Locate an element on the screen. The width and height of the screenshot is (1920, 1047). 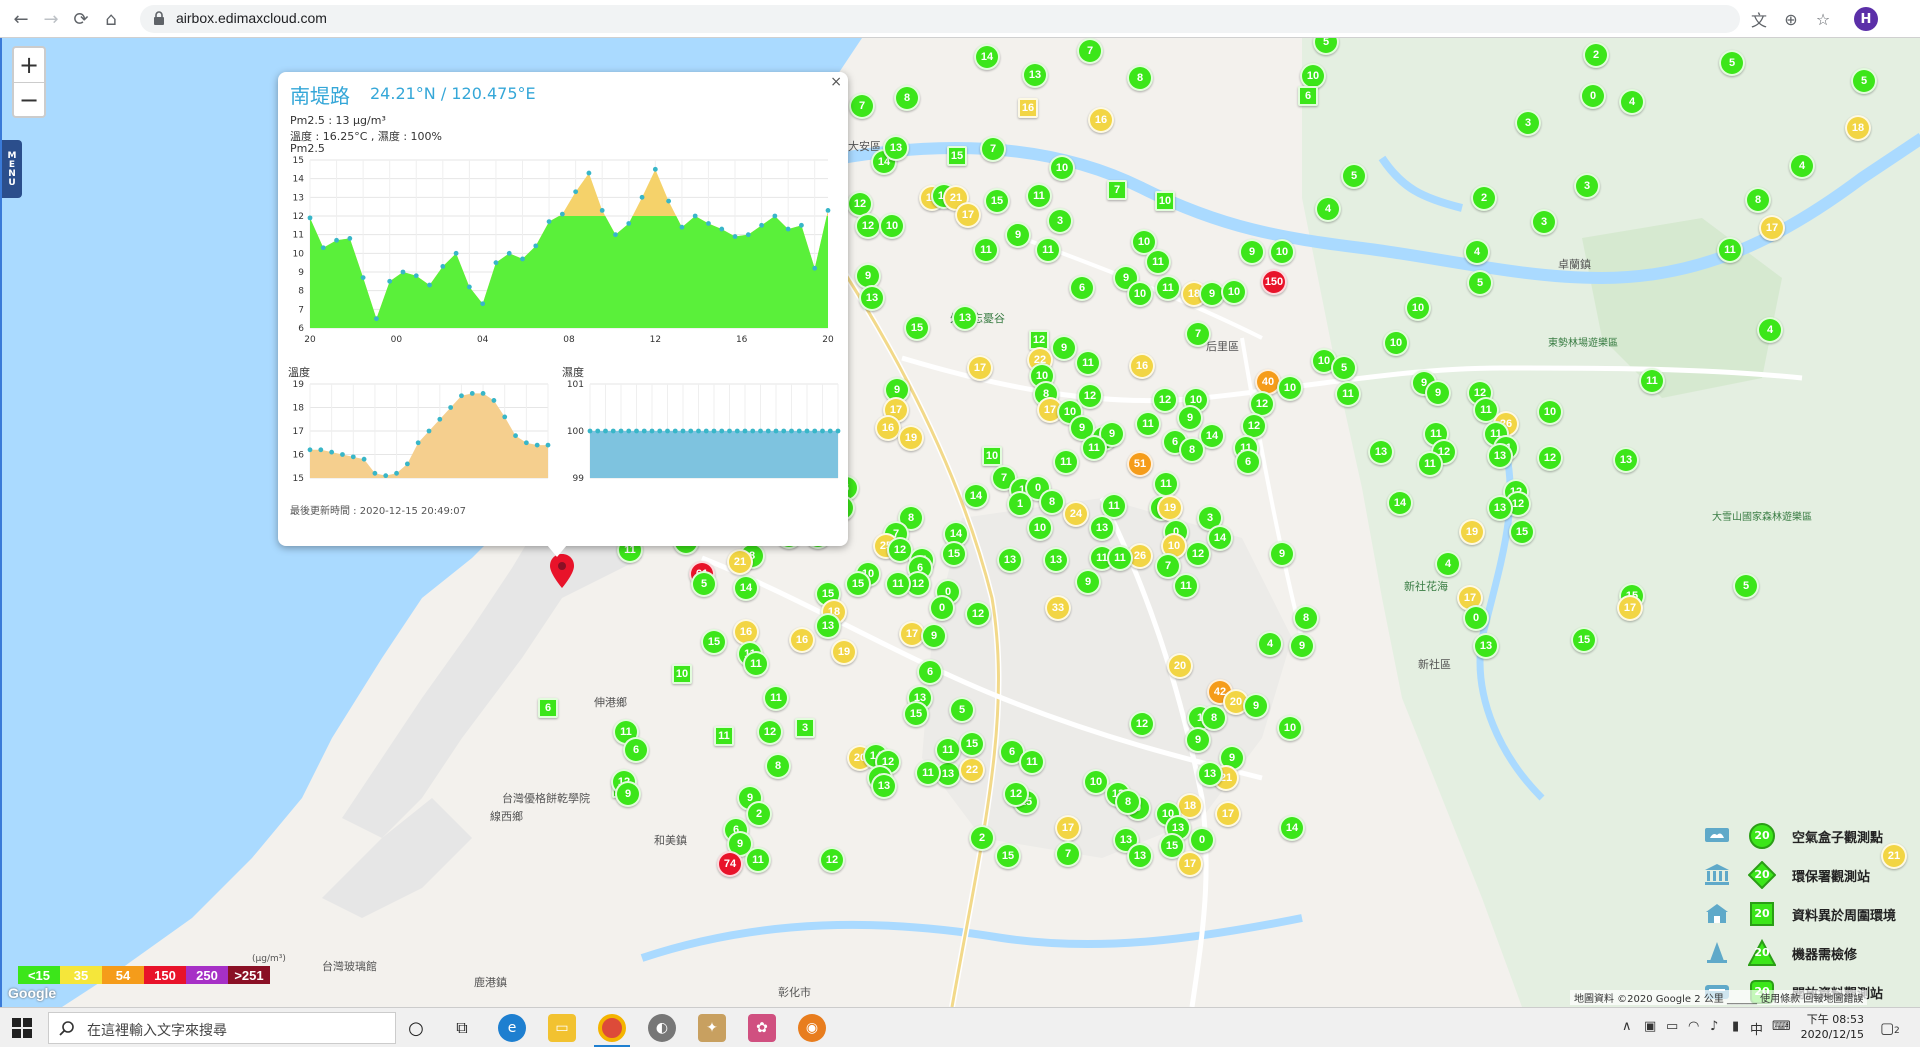
blender-icon: ◉ is located at coordinates (812, 1028).